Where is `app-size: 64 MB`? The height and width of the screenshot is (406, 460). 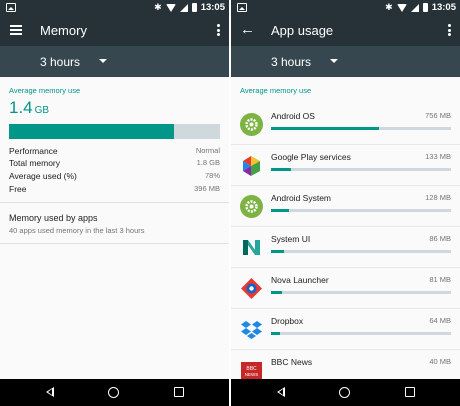 app-size: 64 MB is located at coordinates (440, 320).